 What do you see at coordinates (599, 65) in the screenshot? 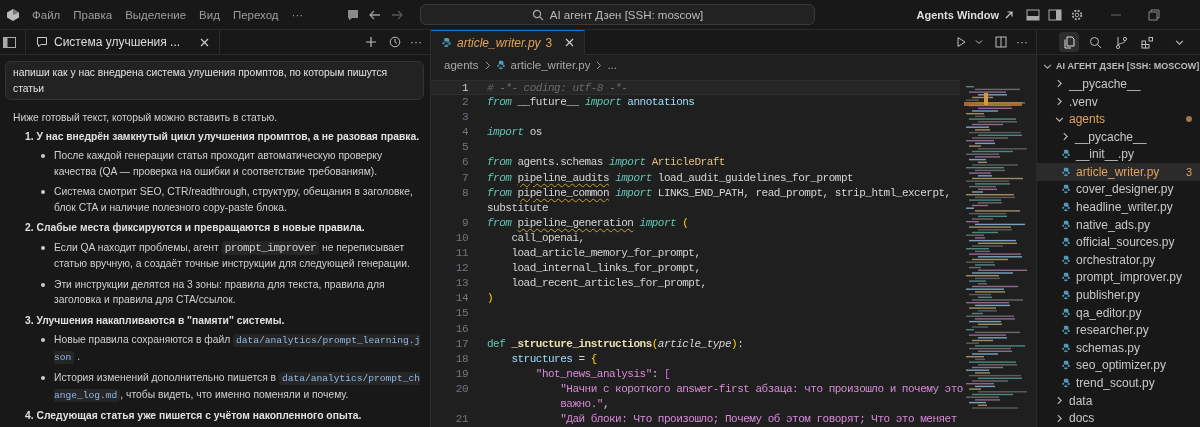
I see `chevron-right-icon` at bounding box center [599, 65].